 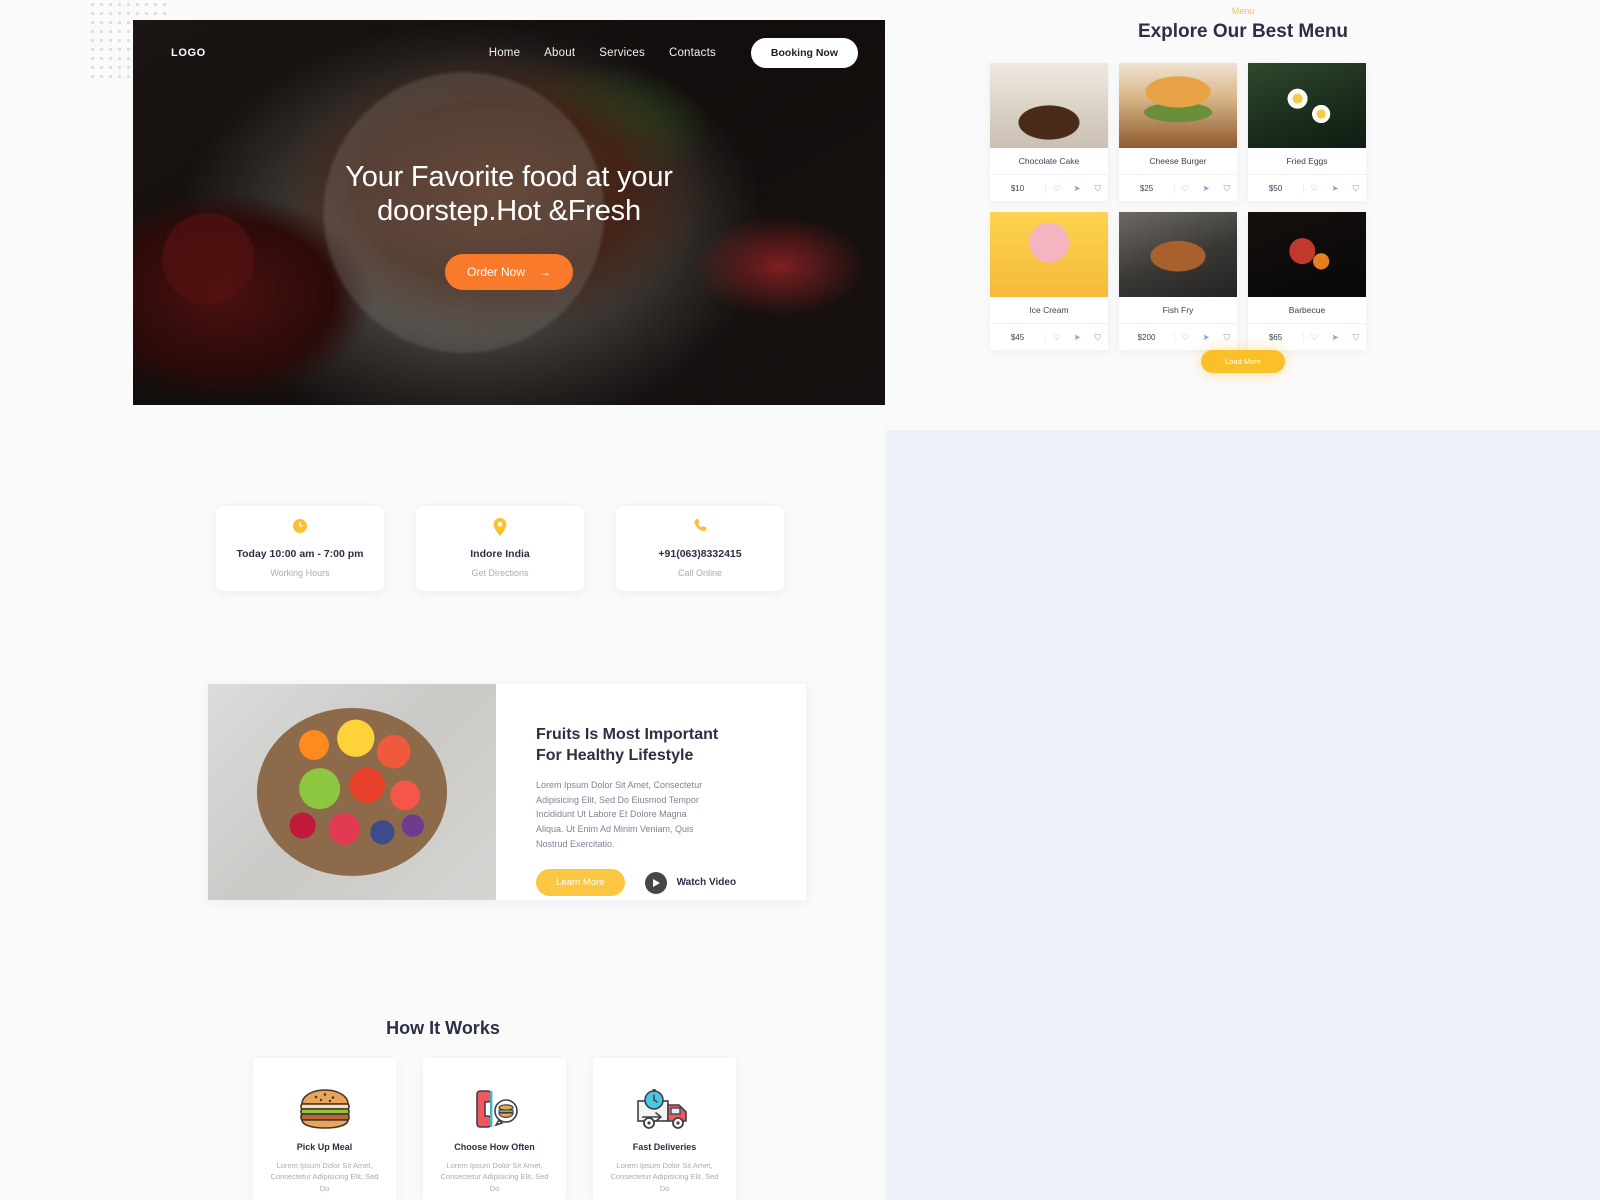 I want to click on site-logo: LOGO, so click(x=188, y=53).